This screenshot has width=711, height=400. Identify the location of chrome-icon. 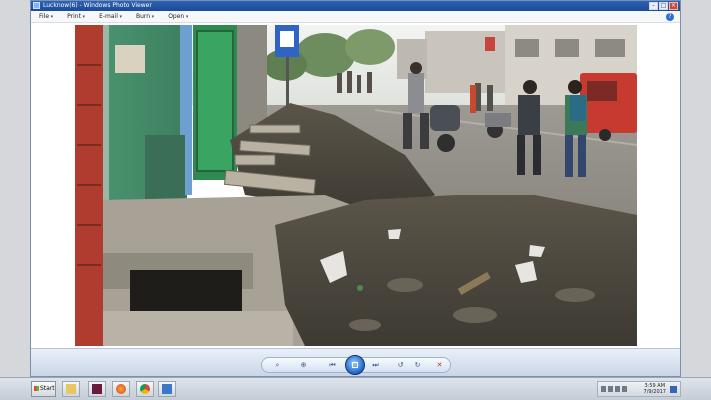
(145, 389).